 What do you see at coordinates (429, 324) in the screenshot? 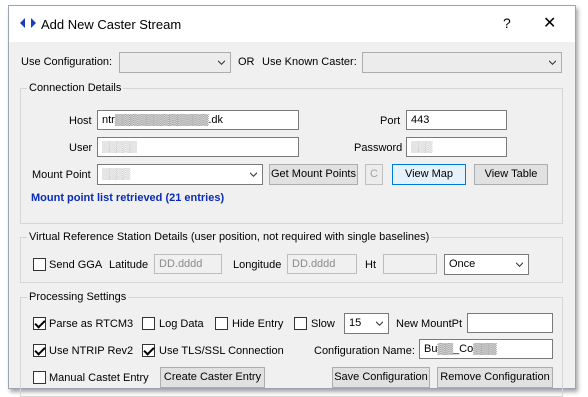
I see `new-mountpt-label: New MountPt` at bounding box center [429, 324].